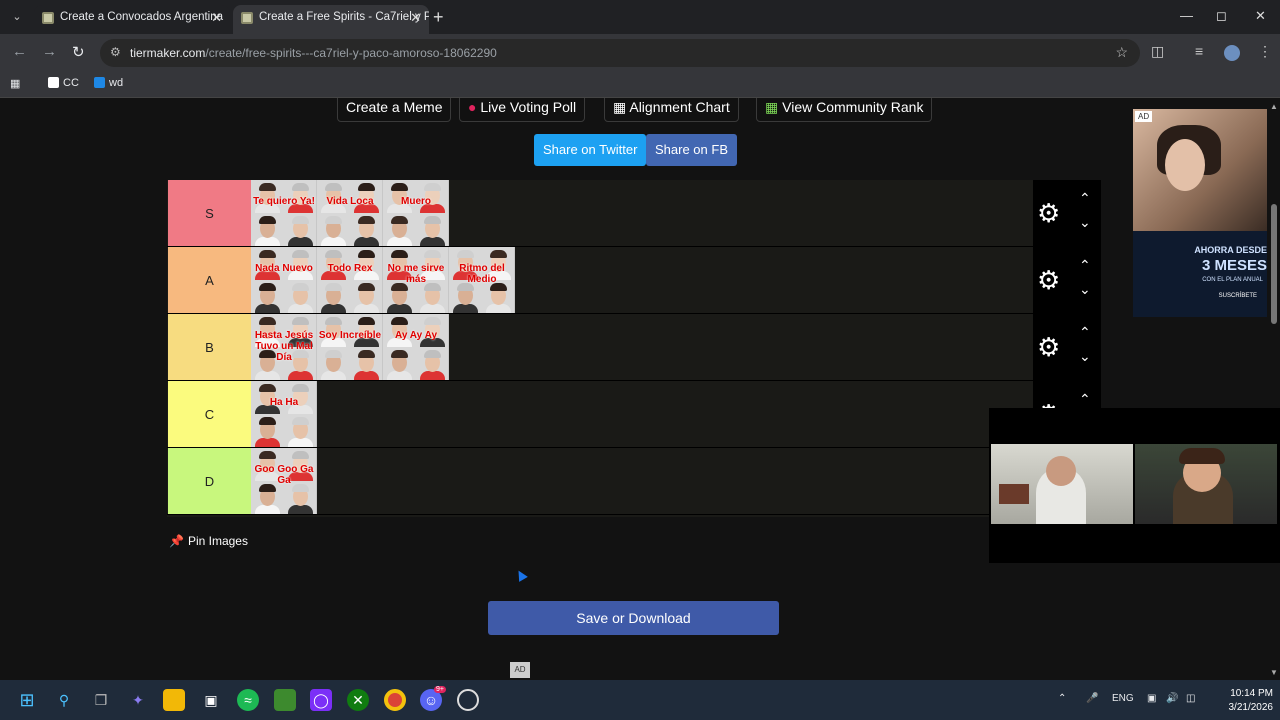  Describe the element at coordinates (1234, 265) in the screenshot. I see `ad-text: 3 MESES` at that location.